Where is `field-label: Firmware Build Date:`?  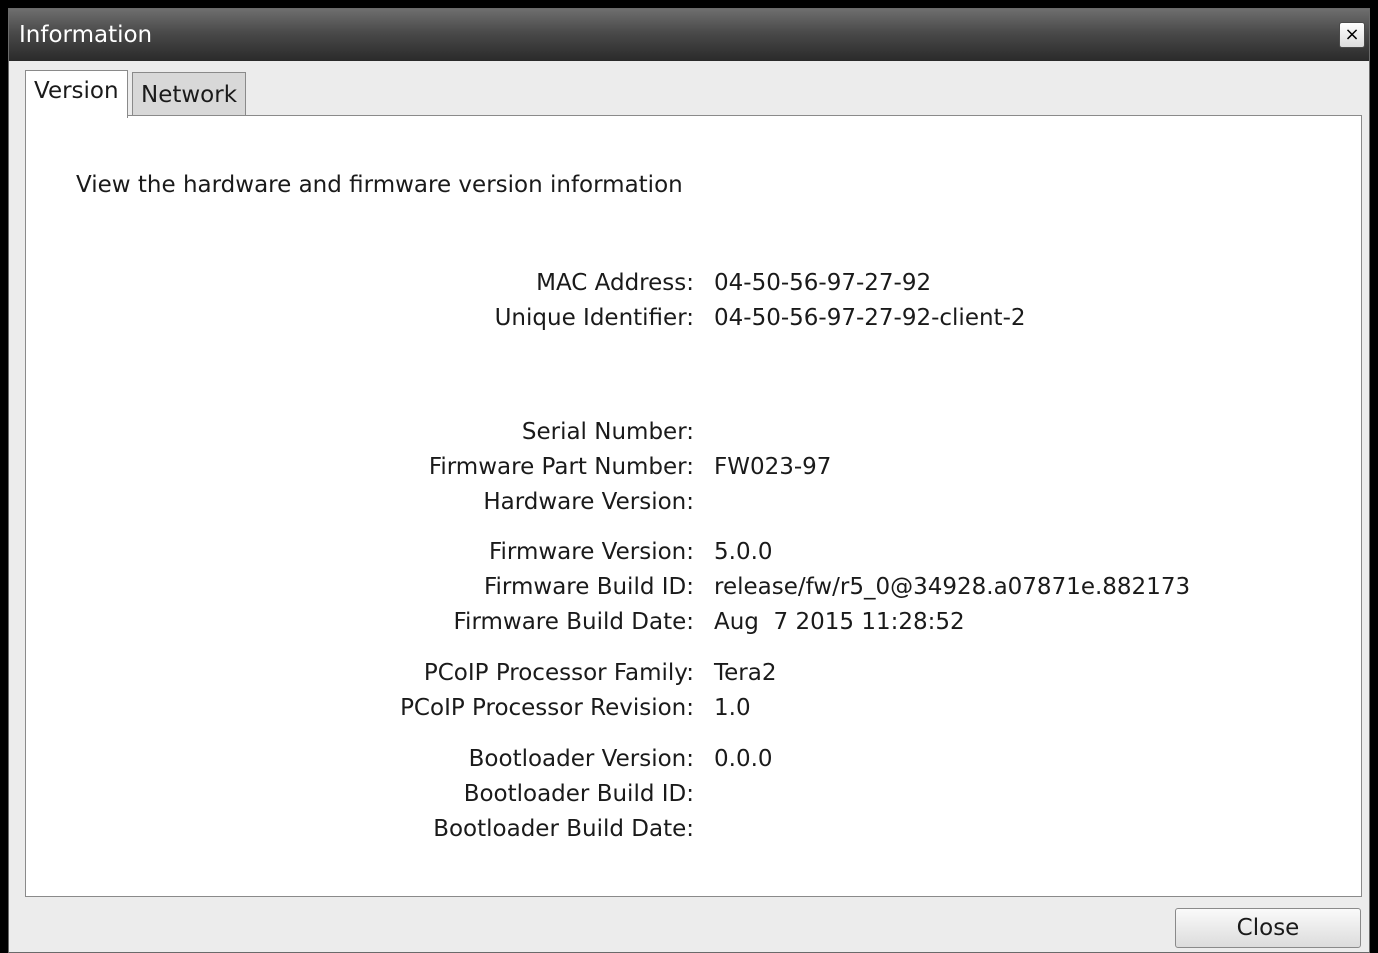 field-label: Firmware Build Date: is located at coordinates (574, 622).